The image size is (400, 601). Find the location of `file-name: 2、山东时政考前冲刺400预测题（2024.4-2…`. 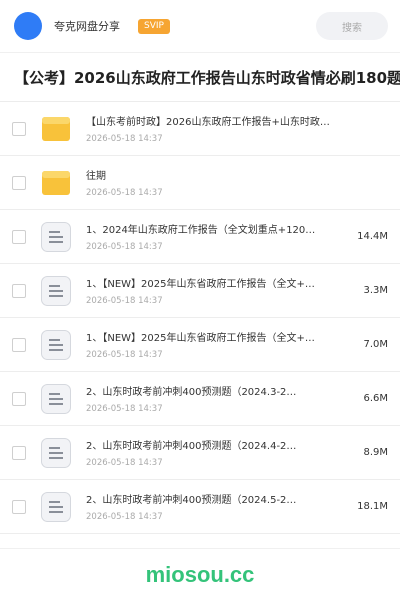

file-name: 2、山东时政考前冲刺400预测题（2024.4-2… is located at coordinates (191, 446).